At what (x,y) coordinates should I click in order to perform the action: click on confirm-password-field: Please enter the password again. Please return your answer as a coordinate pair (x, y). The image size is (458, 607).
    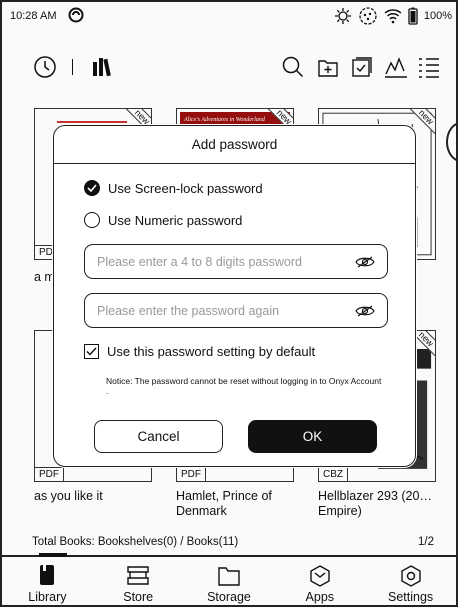
    Looking at the image, I should click on (236, 310).